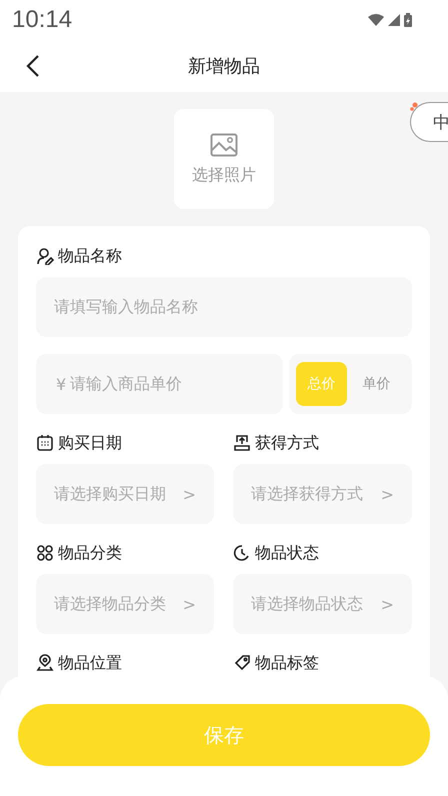 This screenshot has height=796, width=448. I want to click on field-label: 物品状态, so click(287, 553).